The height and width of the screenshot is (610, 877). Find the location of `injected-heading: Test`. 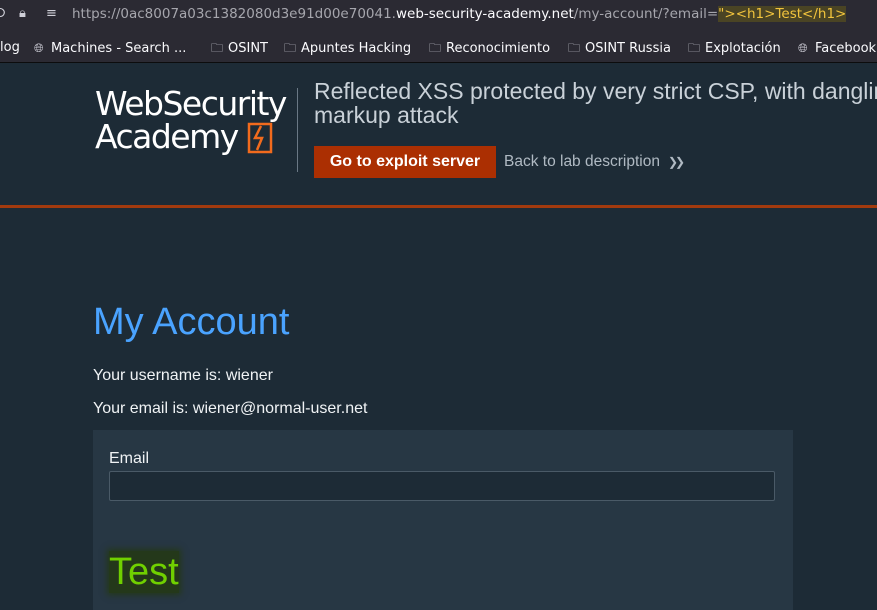

injected-heading: Test is located at coordinates (144, 572).